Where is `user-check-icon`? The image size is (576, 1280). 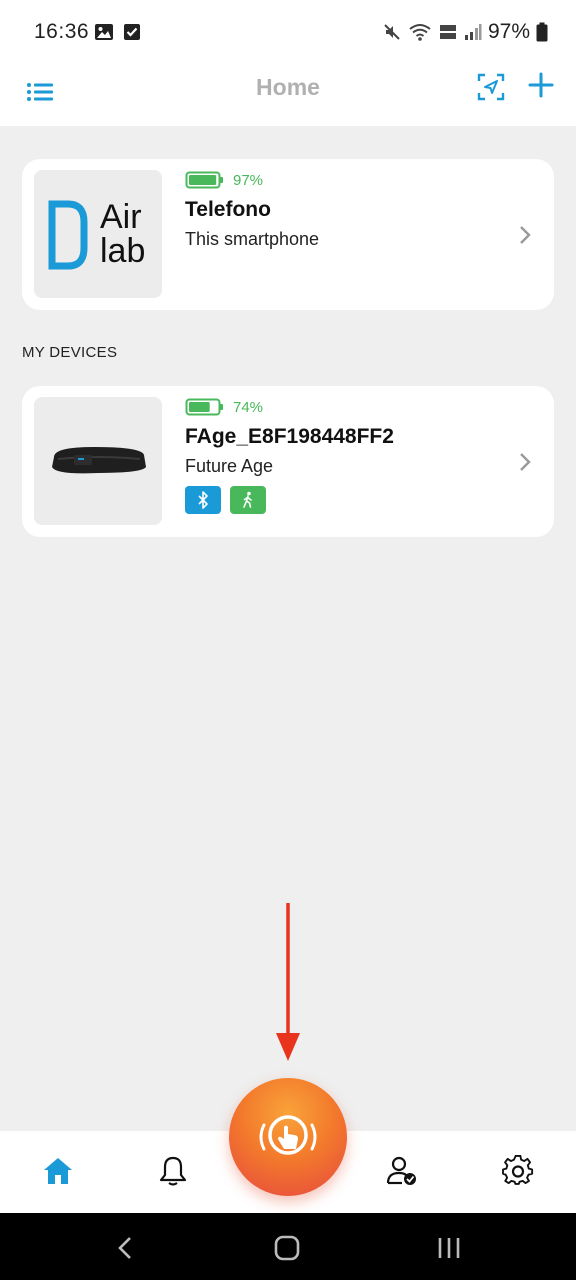
user-check-icon is located at coordinates (401, 1170).